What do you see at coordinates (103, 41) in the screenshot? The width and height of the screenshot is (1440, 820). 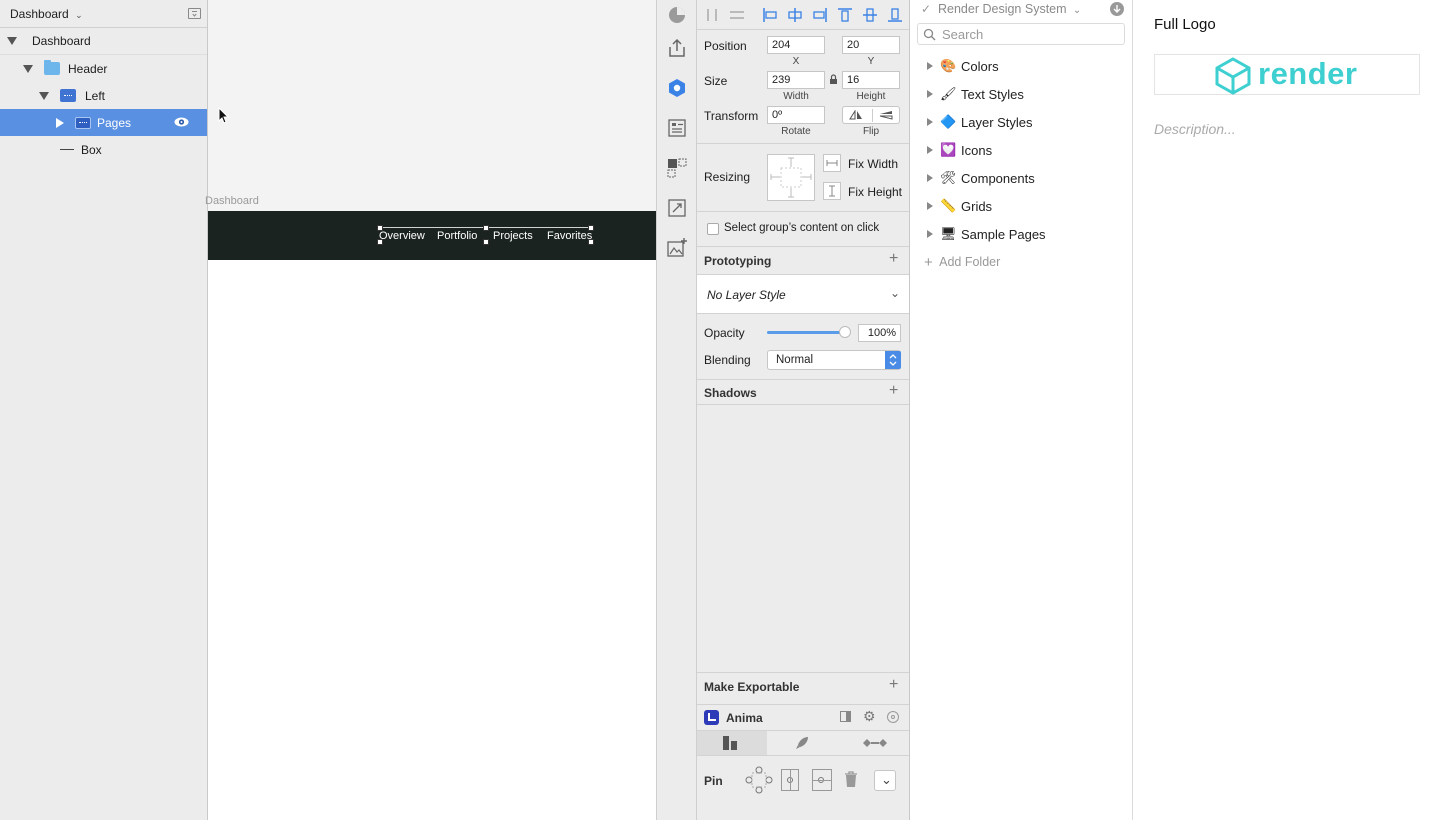 I see `layer-row-dashboard: Dashboard` at bounding box center [103, 41].